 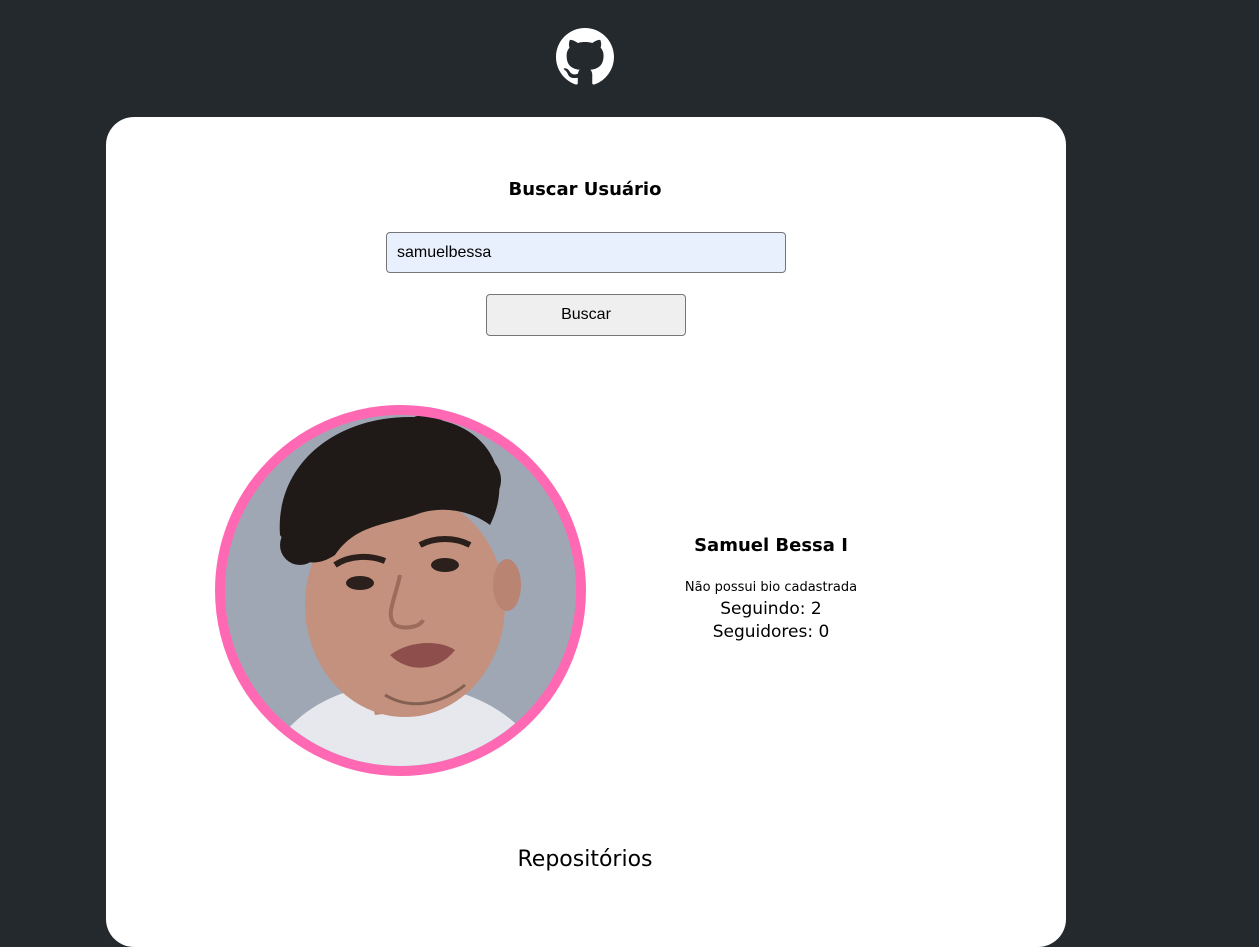 I want to click on avatar, so click(x=400, y=590).